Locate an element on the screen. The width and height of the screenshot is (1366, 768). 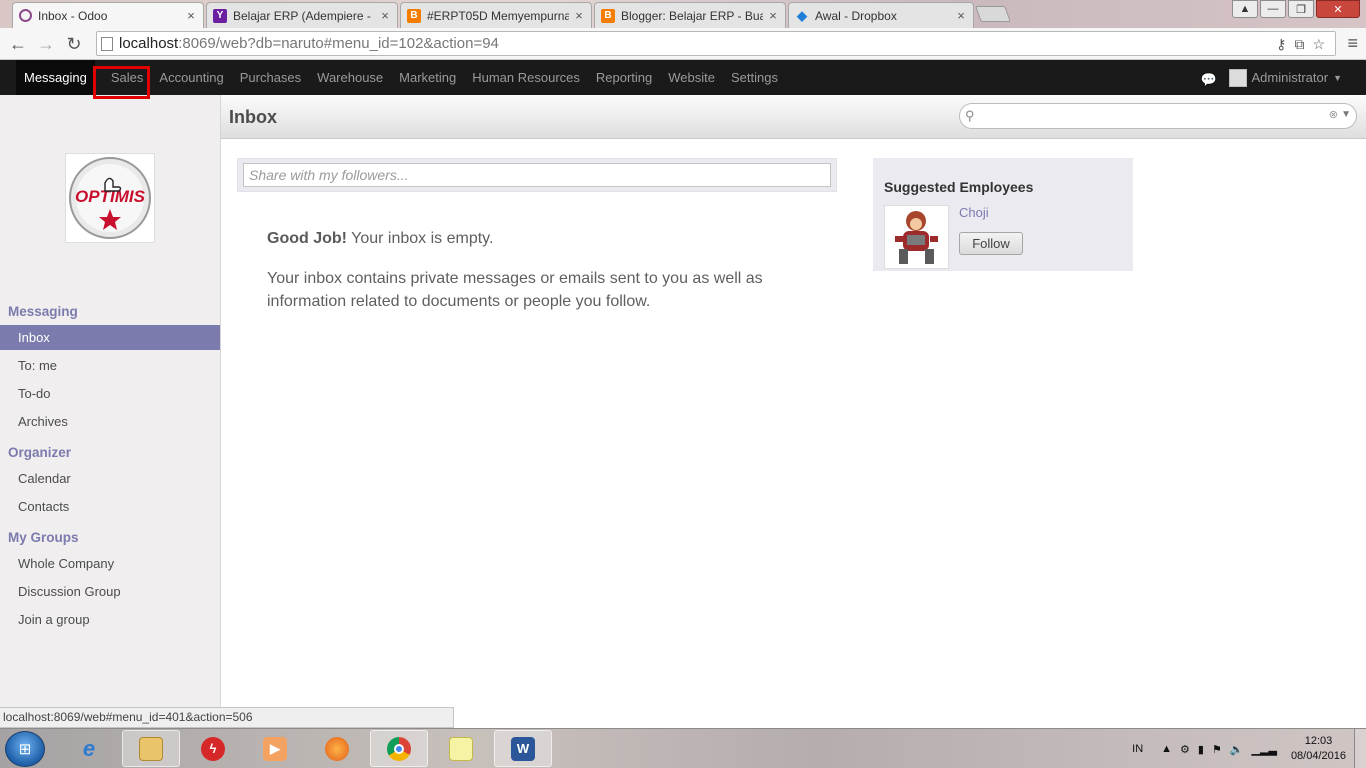
taskbar-ie: e is located at coordinates (89, 748).